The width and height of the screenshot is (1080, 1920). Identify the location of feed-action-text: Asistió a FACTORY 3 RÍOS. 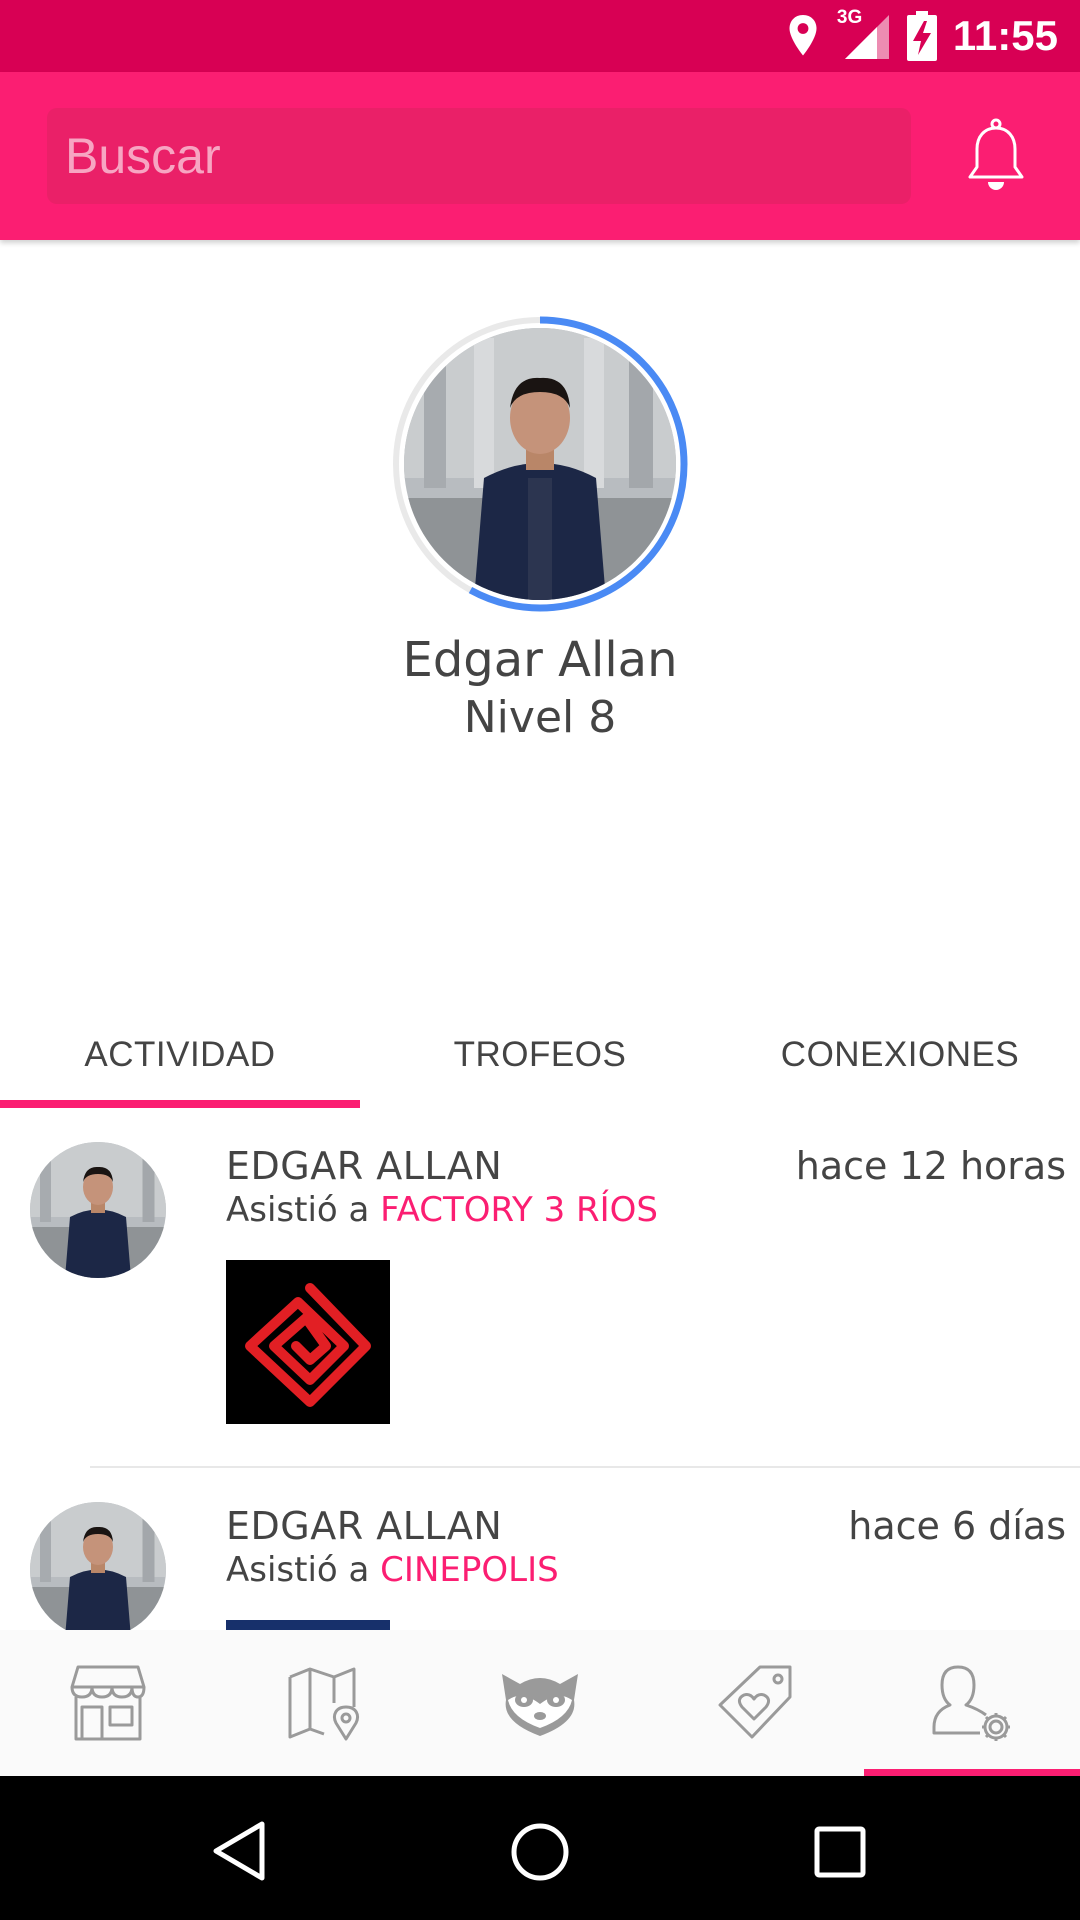
(442, 1210).